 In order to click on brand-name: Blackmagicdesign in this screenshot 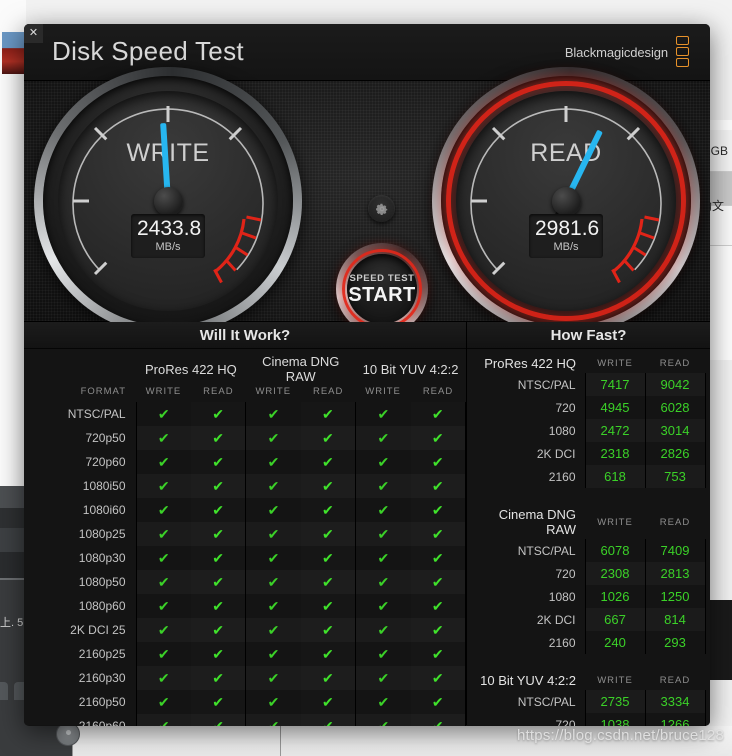, I will do `click(616, 52)`.